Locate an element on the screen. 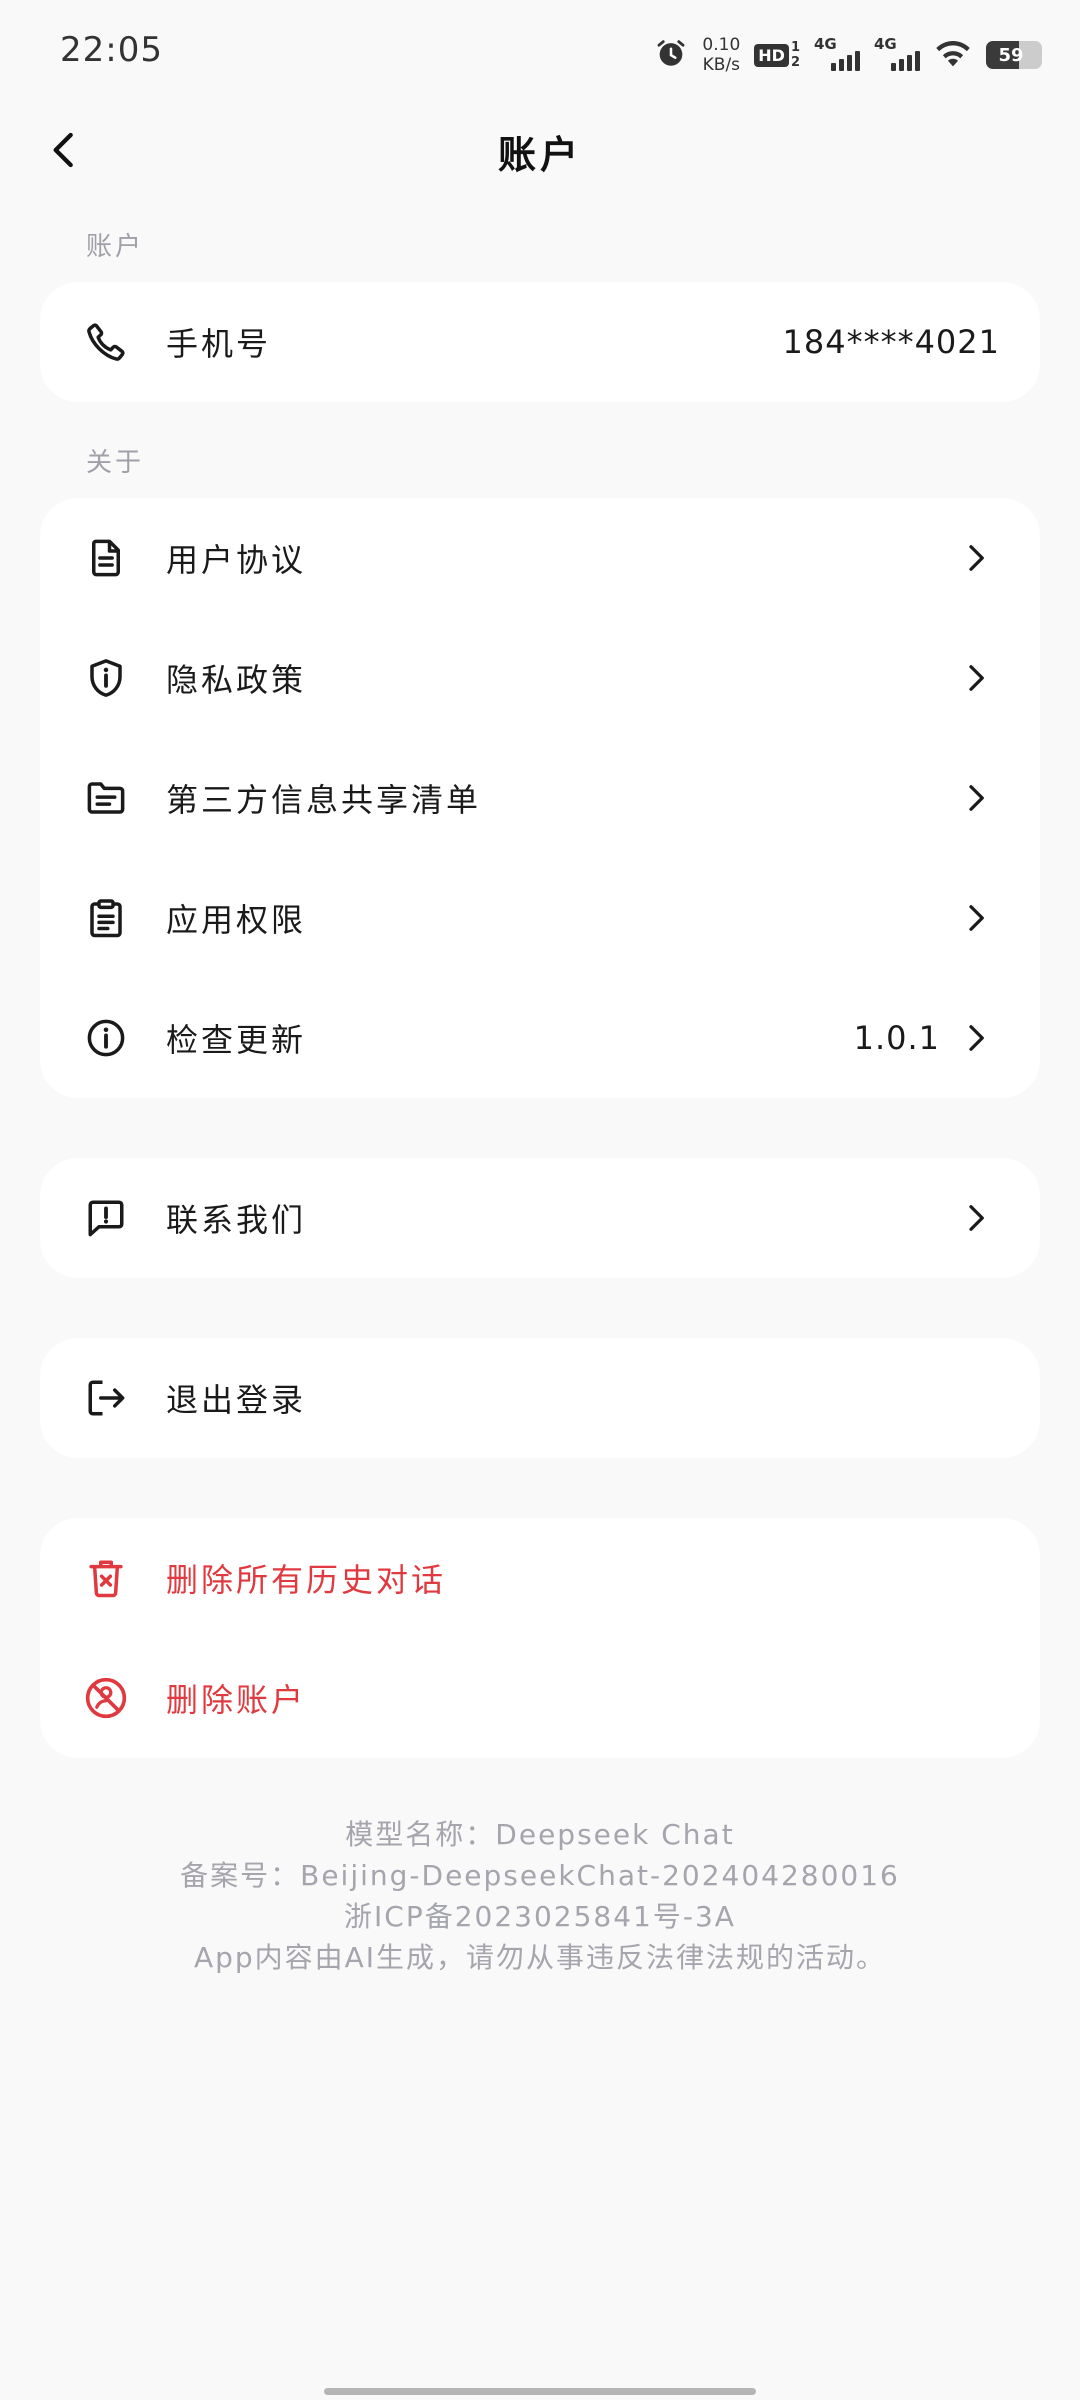 This screenshot has width=1080, height=2400. contact-us-label: 联系我们 is located at coordinates (236, 1220).